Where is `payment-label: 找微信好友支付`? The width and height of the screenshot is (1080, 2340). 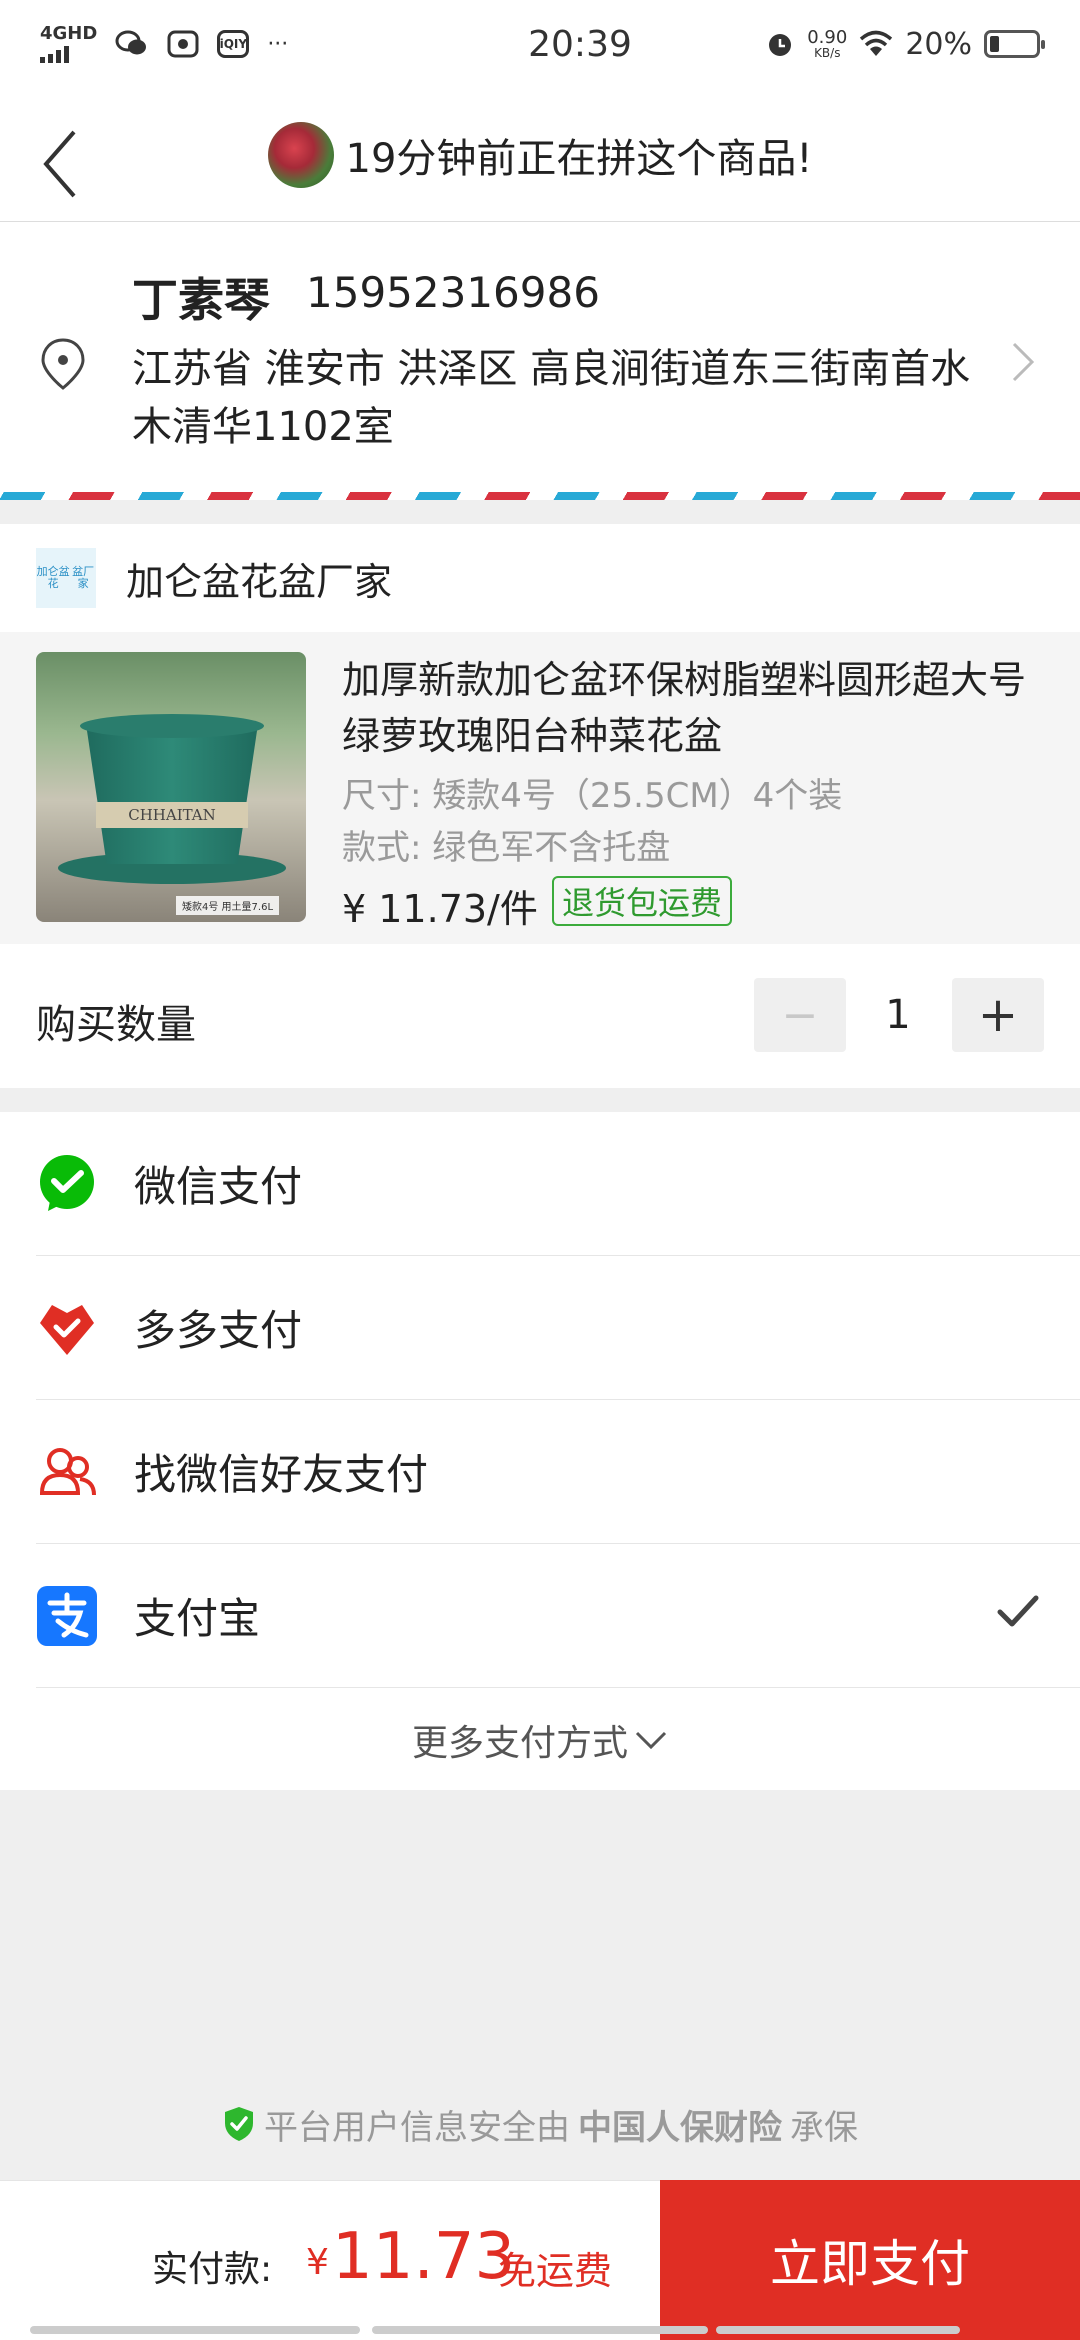
payment-label: 找微信好友支付 is located at coordinates (281, 1474).